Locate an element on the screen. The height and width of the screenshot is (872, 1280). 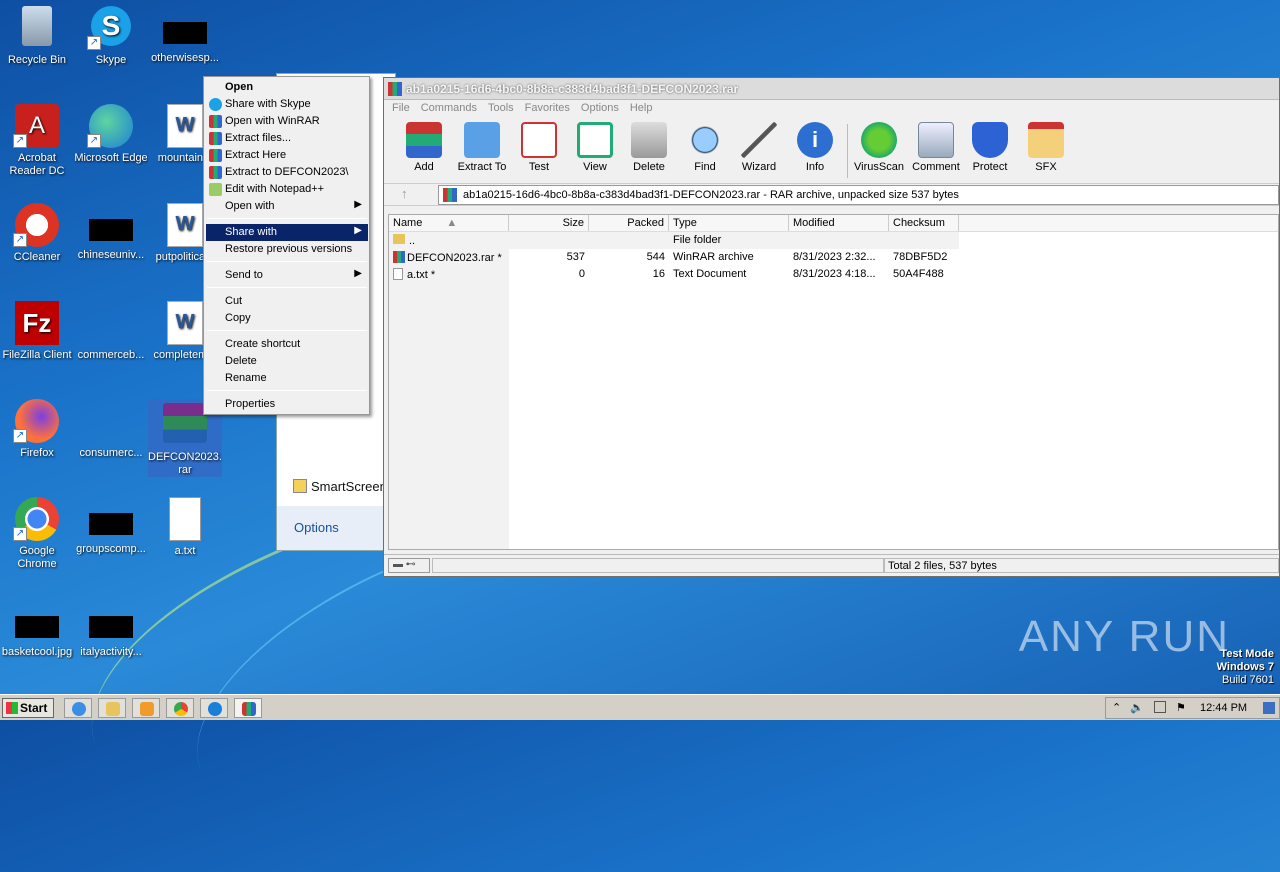
menu-item-label: Open with WinRAR is located at coordinates (272, 121).